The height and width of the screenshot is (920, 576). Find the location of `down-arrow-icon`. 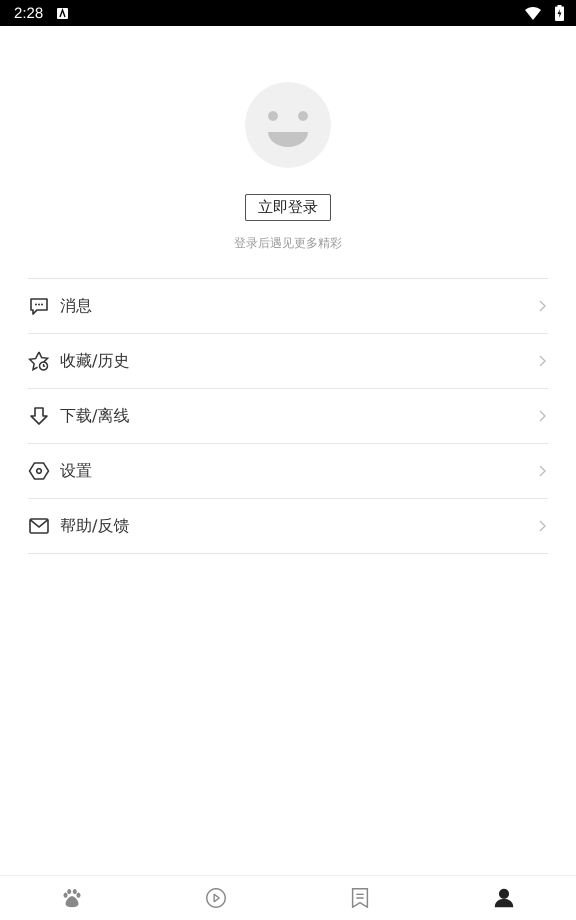

down-arrow-icon is located at coordinates (39, 416).